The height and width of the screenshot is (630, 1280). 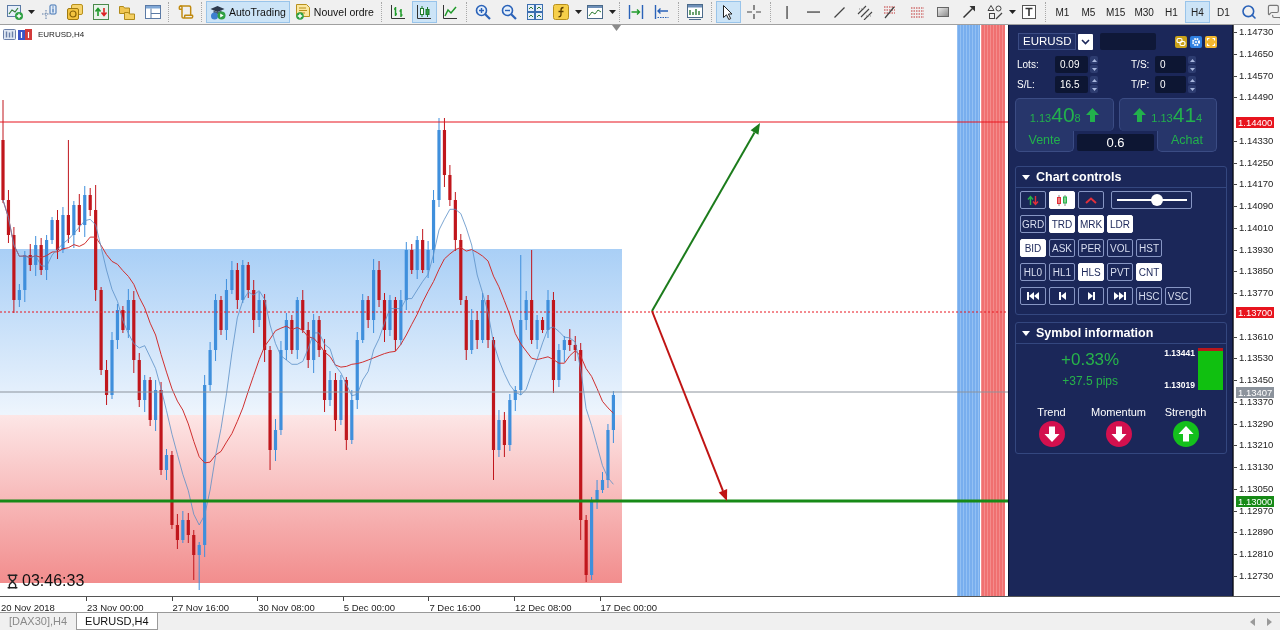 I want to click on input-field, so click(x=1128, y=41).